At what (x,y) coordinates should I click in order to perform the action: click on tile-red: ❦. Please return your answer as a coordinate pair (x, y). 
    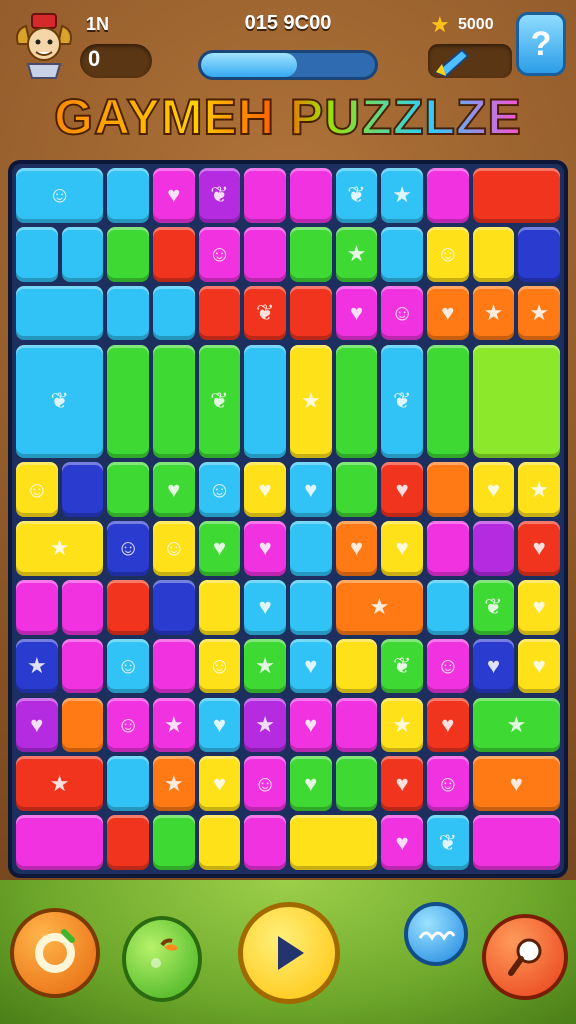
    Looking at the image, I should click on (265, 313).